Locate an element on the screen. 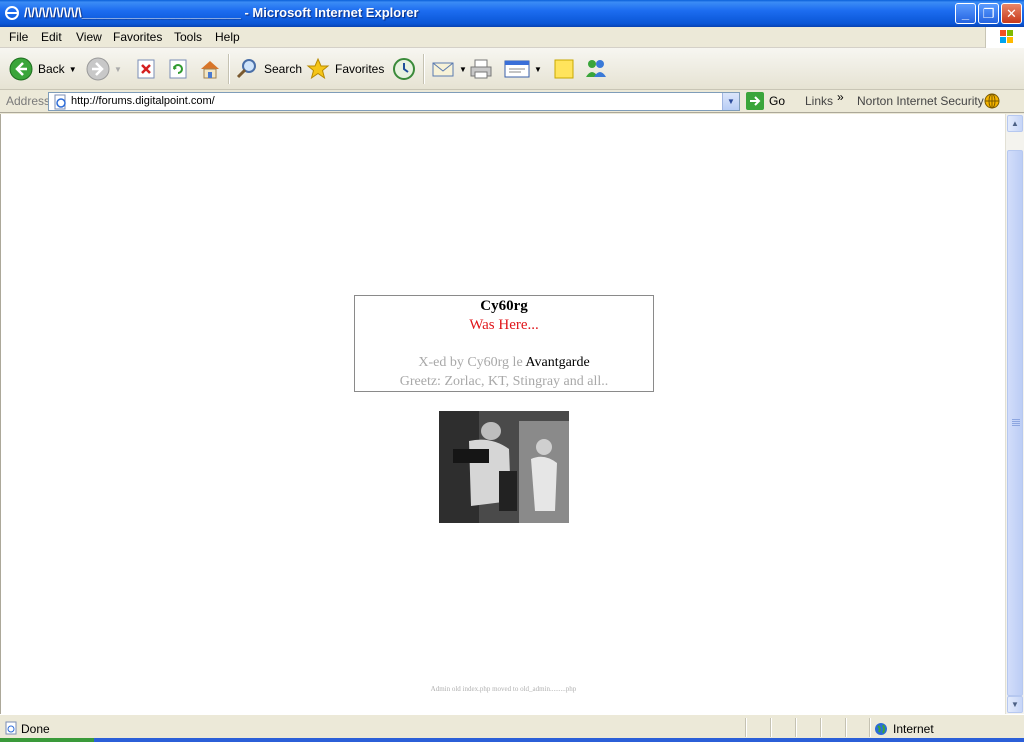  greetz-text: Greetz: Zorlac, KT, Stingray and all.. is located at coordinates (504, 381).